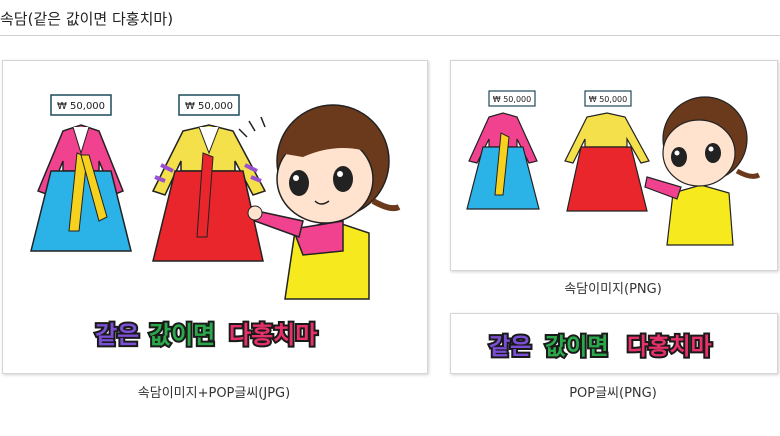 Image resolution: width=780 pixels, height=436 pixels. I want to click on proverb-image-png: ₩ 50,000 ₩ 50,000, so click(613, 168).